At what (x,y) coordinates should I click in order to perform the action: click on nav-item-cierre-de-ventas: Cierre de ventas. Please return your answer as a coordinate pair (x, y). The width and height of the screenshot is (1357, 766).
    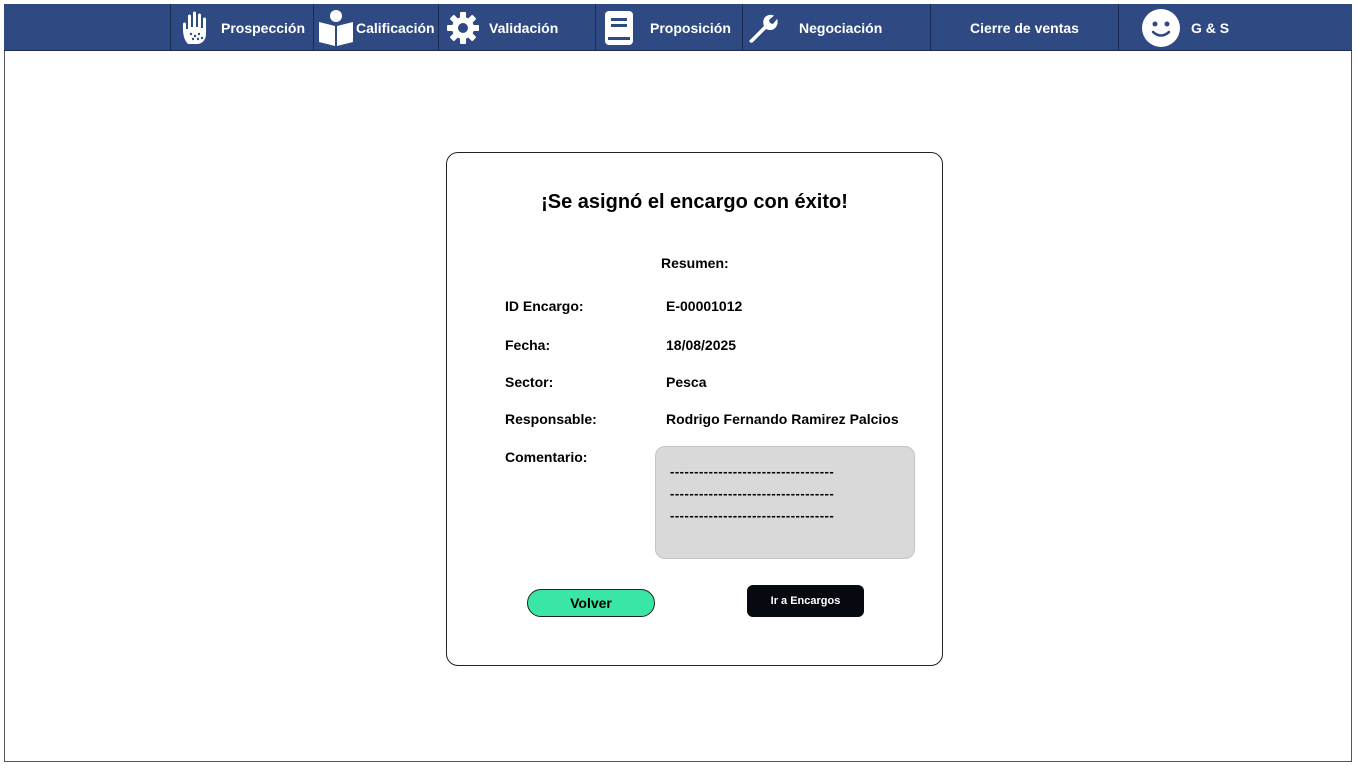
    Looking at the image, I should click on (1024, 27).